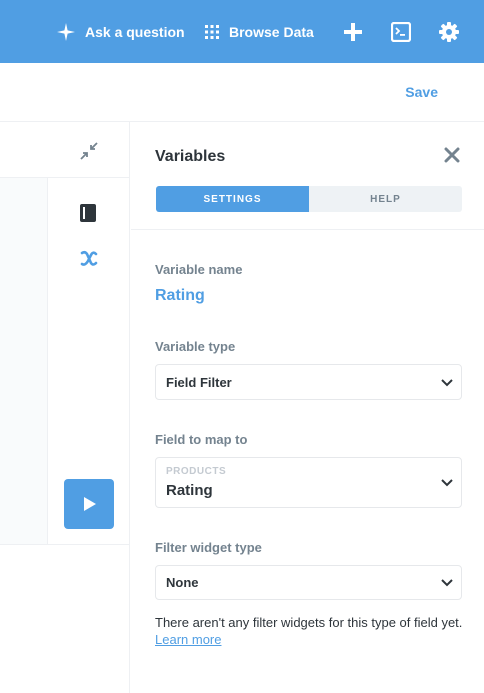 The image size is (484, 693). Describe the element at coordinates (308, 382) in the screenshot. I see `variable-type-select: Field Filter` at that location.